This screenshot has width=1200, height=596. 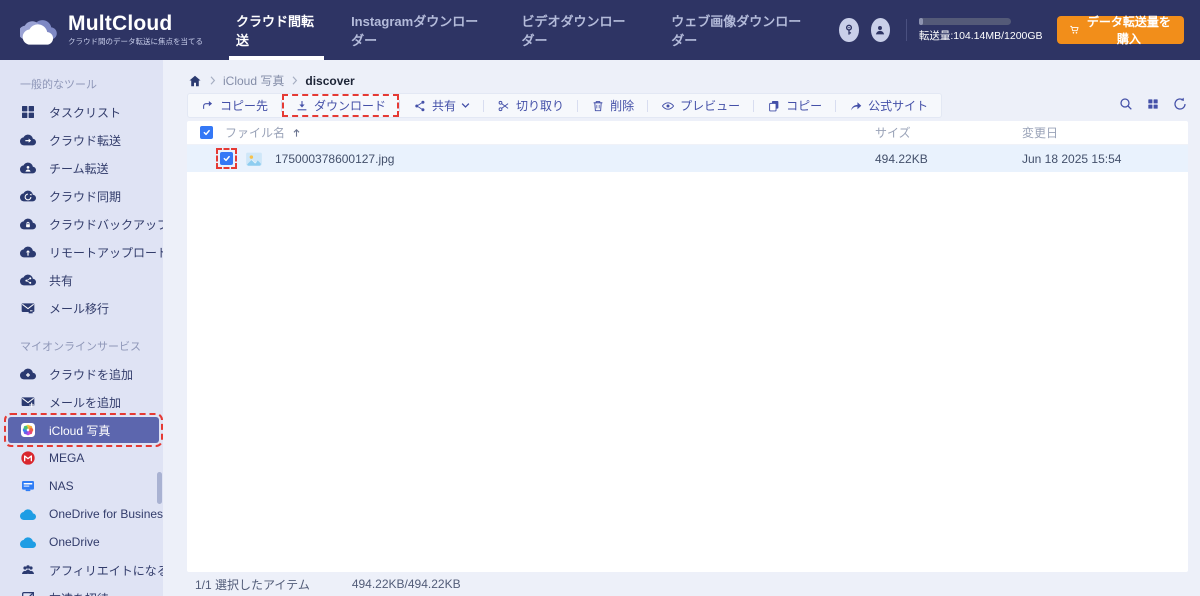 I want to click on sidebar-item-label: 友達を招待, so click(x=79, y=593).